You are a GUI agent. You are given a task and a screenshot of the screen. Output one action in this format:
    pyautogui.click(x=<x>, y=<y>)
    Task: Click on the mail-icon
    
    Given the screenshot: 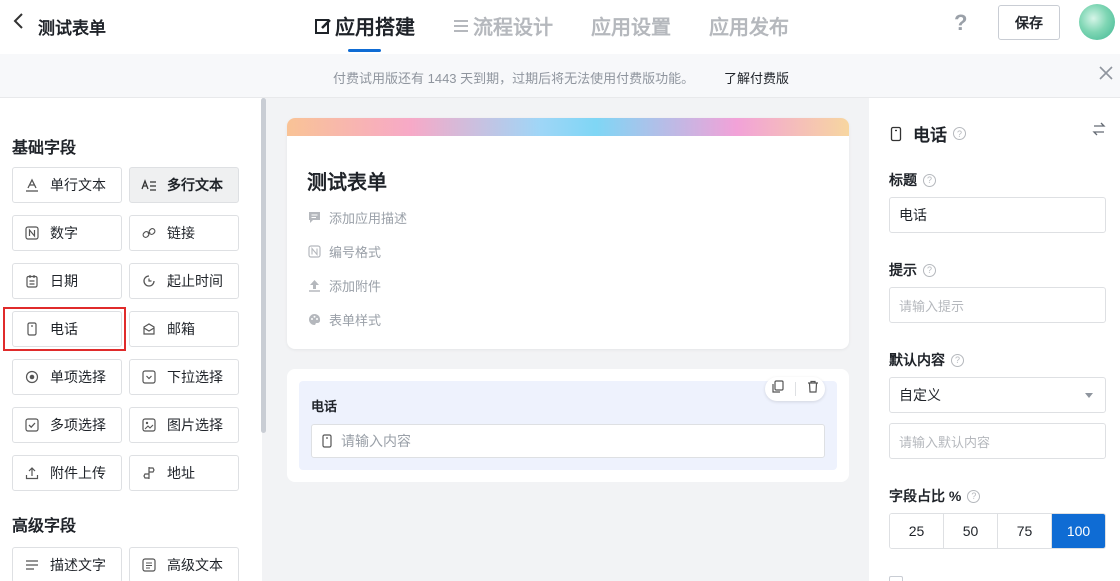 What is the action you would take?
    pyautogui.click(x=149, y=329)
    